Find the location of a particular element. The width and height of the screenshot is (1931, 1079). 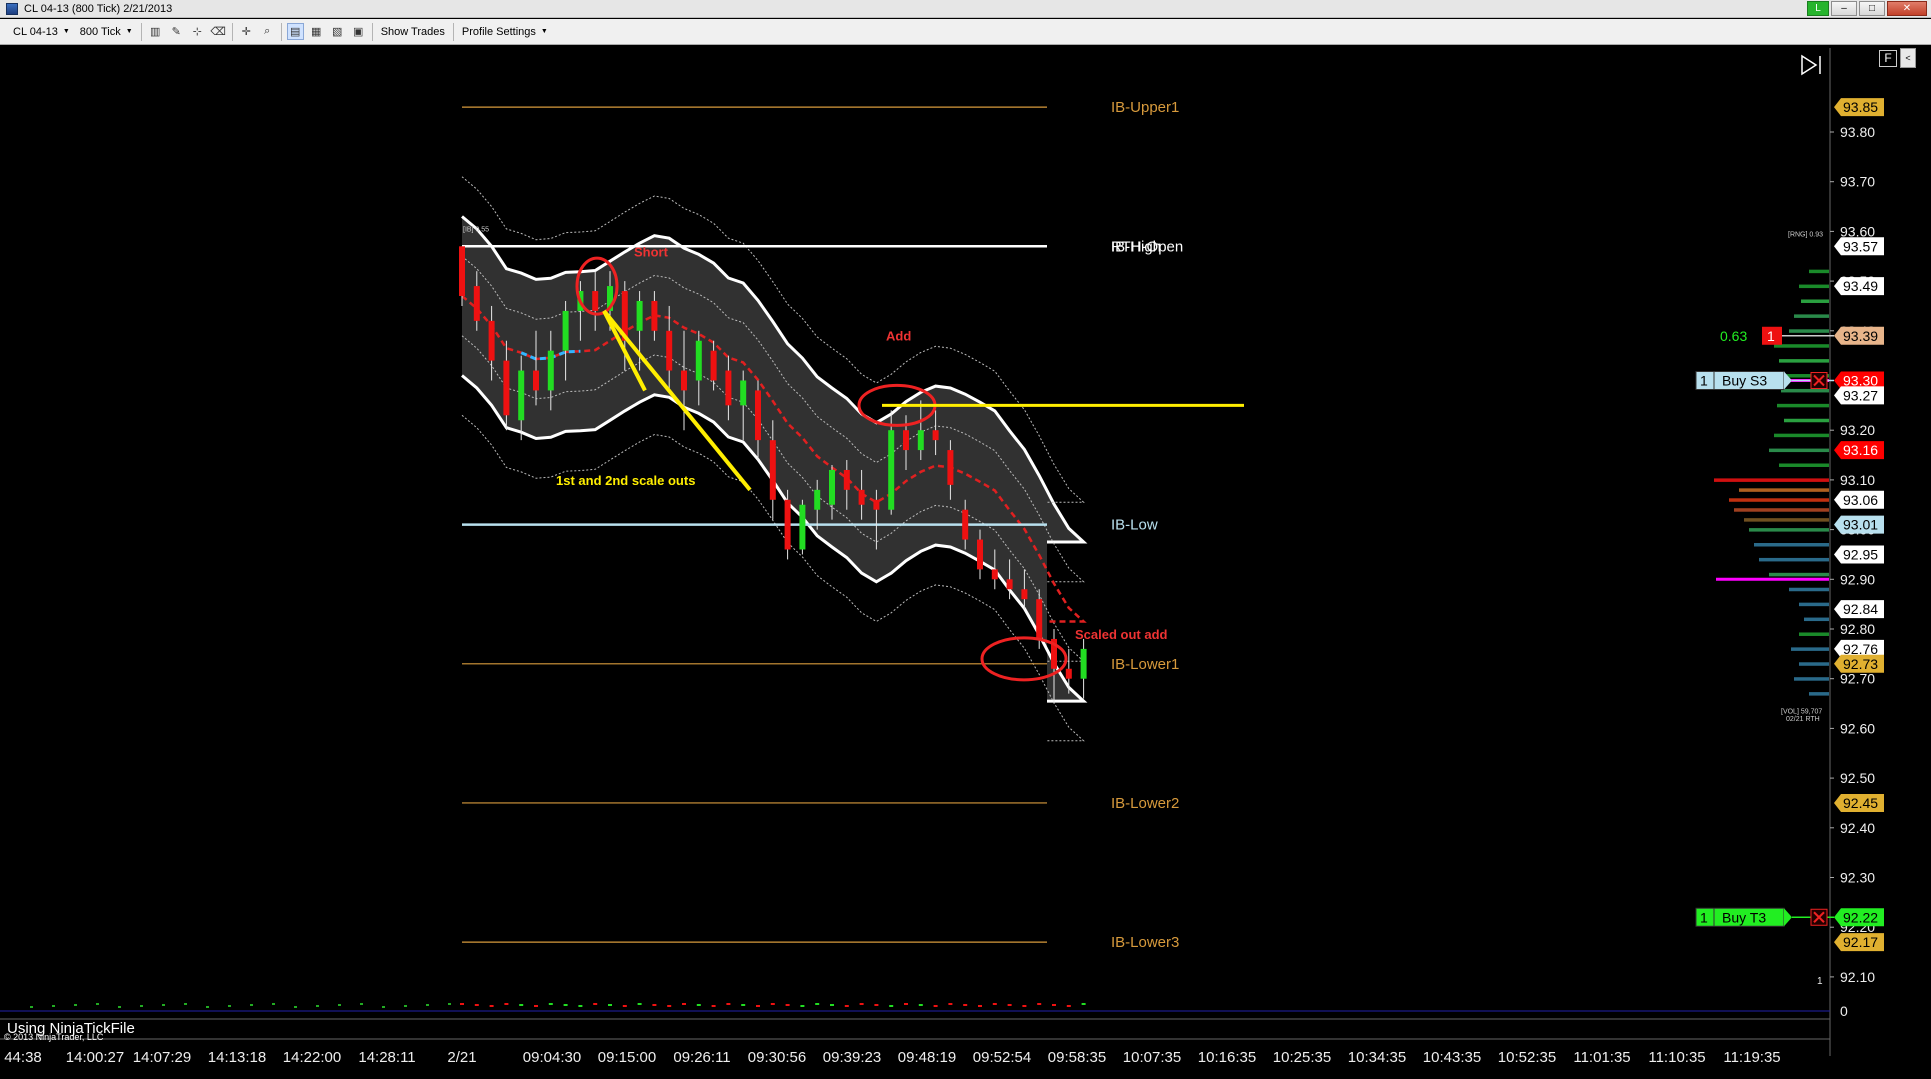

expand-panel-button: < is located at coordinates (1908, 58).